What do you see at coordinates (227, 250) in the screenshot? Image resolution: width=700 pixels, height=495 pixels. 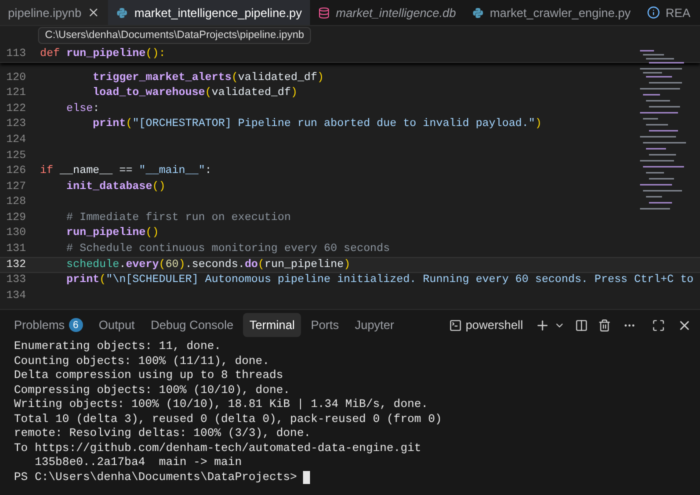 I see `code-line: # Schedule continuous monitoring every 60 seconds` at bounding box center [227, 250].